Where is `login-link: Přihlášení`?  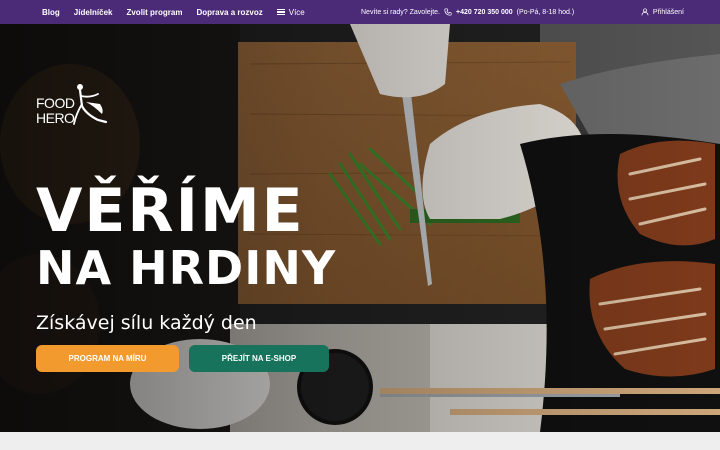
login-link: Přihlášení is located at coordinates (662, 12).